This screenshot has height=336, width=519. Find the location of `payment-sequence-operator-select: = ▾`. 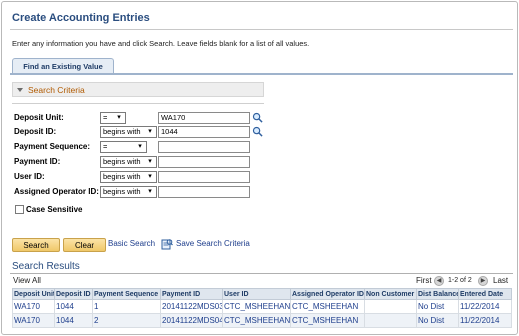

payment-sequence-operator-select: = ▾ is located at coordinates (123, 147).